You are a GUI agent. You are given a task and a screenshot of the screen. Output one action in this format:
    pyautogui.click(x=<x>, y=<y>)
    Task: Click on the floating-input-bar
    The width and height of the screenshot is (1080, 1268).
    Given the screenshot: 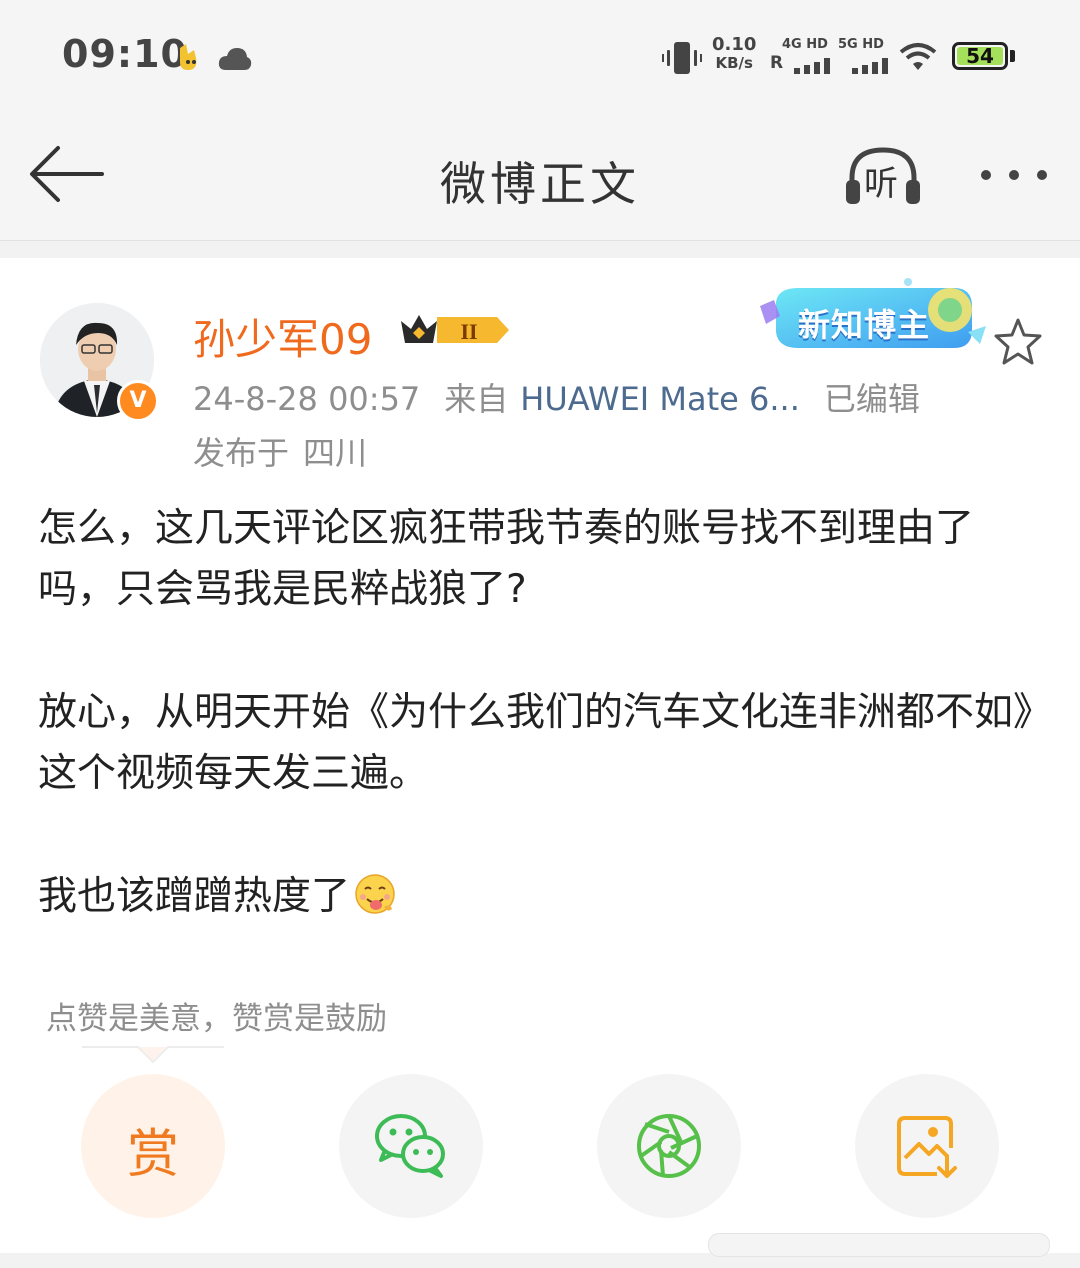 What is the action you would take?
    pyautogui.click(x=879, y=1245)
    